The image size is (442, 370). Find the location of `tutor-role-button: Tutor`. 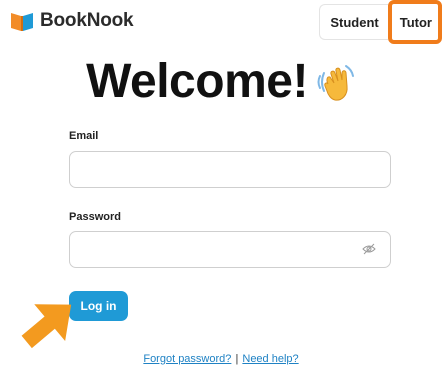

tutor-role-button: Tutor is located at coordinates (414, 22).